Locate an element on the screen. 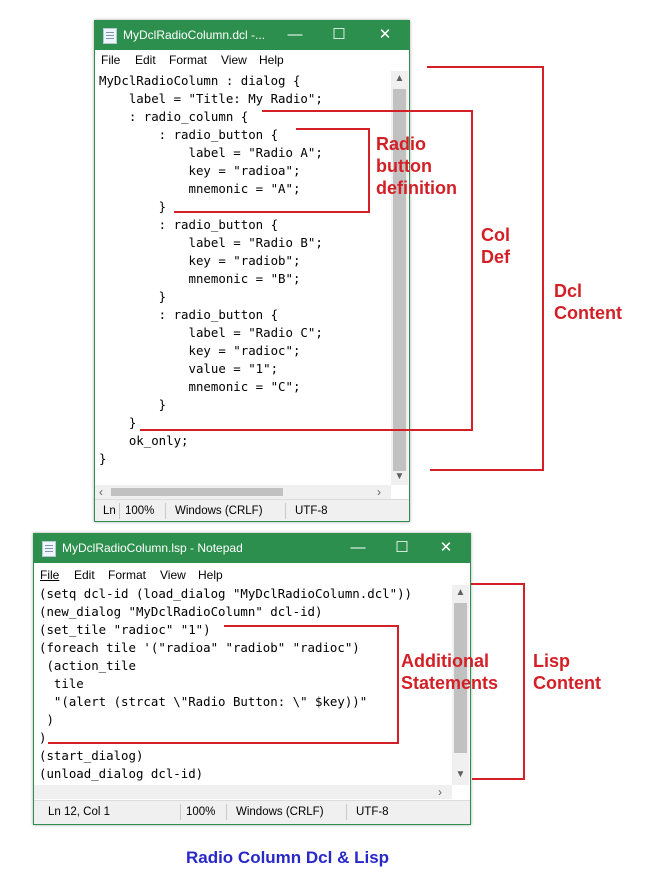 The image size is (648, 879). figure-caption: Radio Column Dcl & Lisp is located at coordinates (287, 857).